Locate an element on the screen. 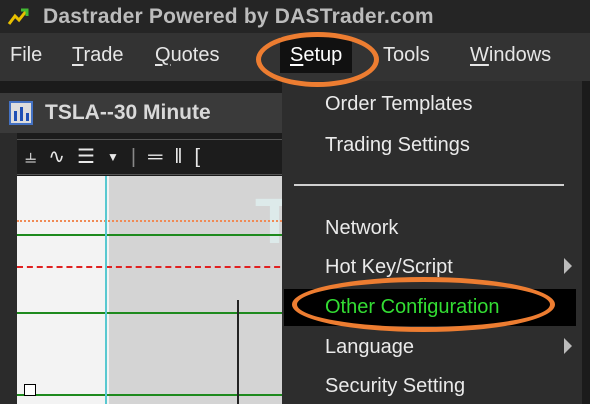 The height and width of the screenshot is (404, 590). menu-windows: Windows is located at coordinates (510, 55).